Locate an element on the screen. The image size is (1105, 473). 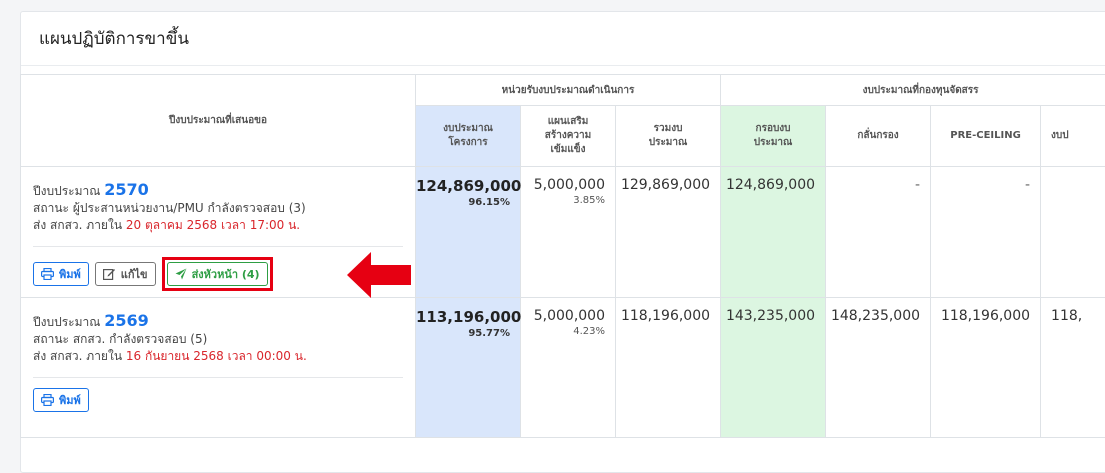
highlight-box: ส่งหัวหน้า (4) is located at coordinates (217, 274).